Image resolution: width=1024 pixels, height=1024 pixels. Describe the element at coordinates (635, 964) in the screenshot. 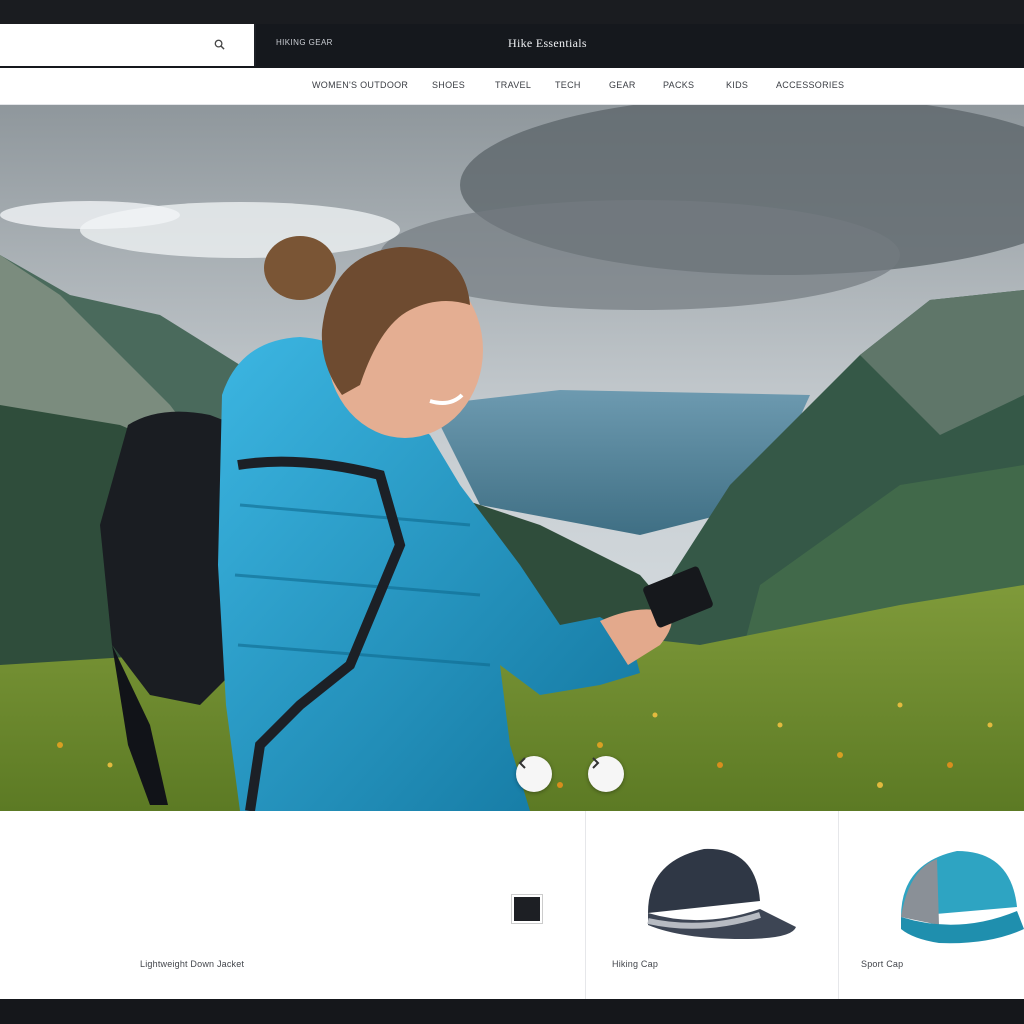

I see `product-label: Hiking Cap` at that location.